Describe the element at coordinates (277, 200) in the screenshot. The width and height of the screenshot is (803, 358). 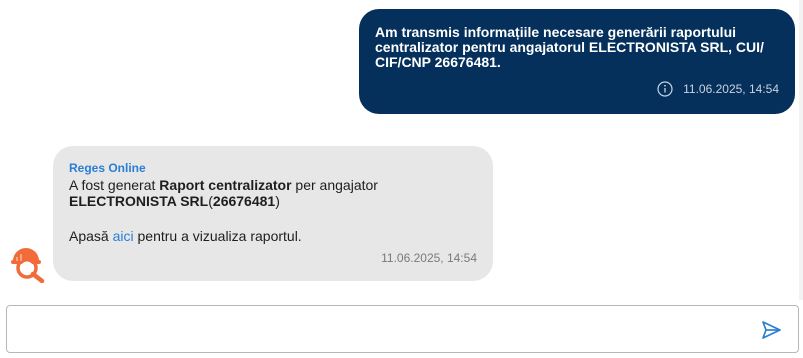
I see `close-paren: )` at that location.